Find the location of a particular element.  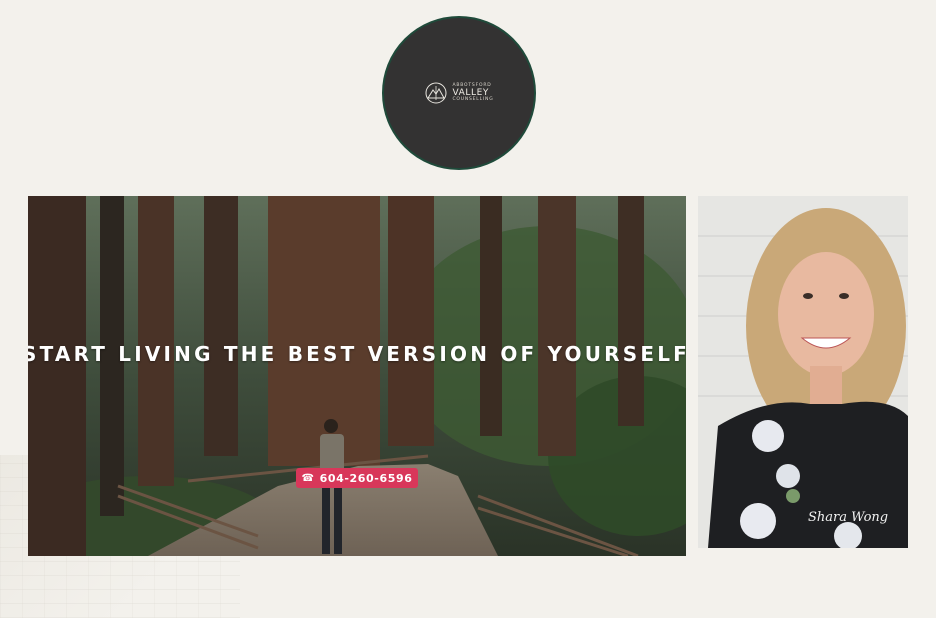

counsellor-portrait: Shara Wong is located at coordinates (803, 372).